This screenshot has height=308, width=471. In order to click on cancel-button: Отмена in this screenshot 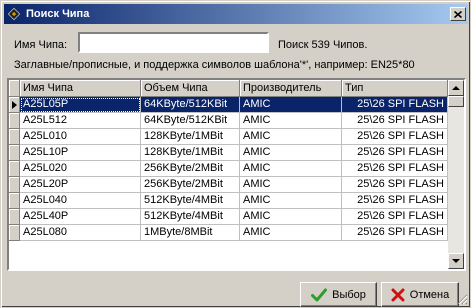, I will do `click(420, 294)`.